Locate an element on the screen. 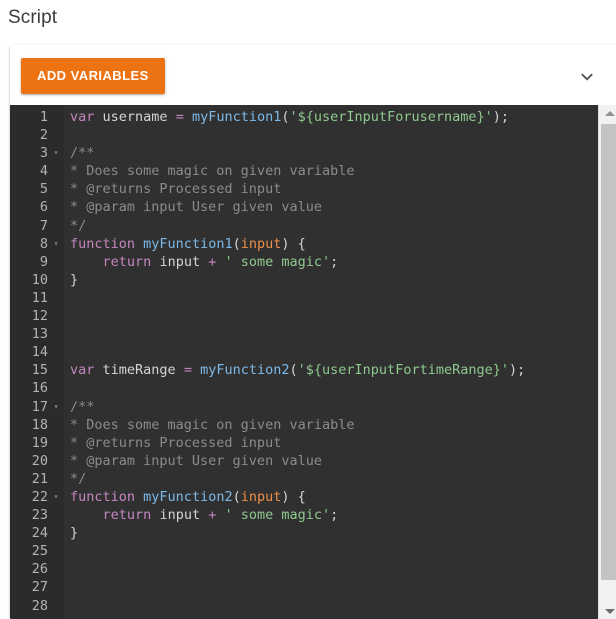 This screenshot has height=619, width=616. code-token: input is located at coordinates (180, 515).